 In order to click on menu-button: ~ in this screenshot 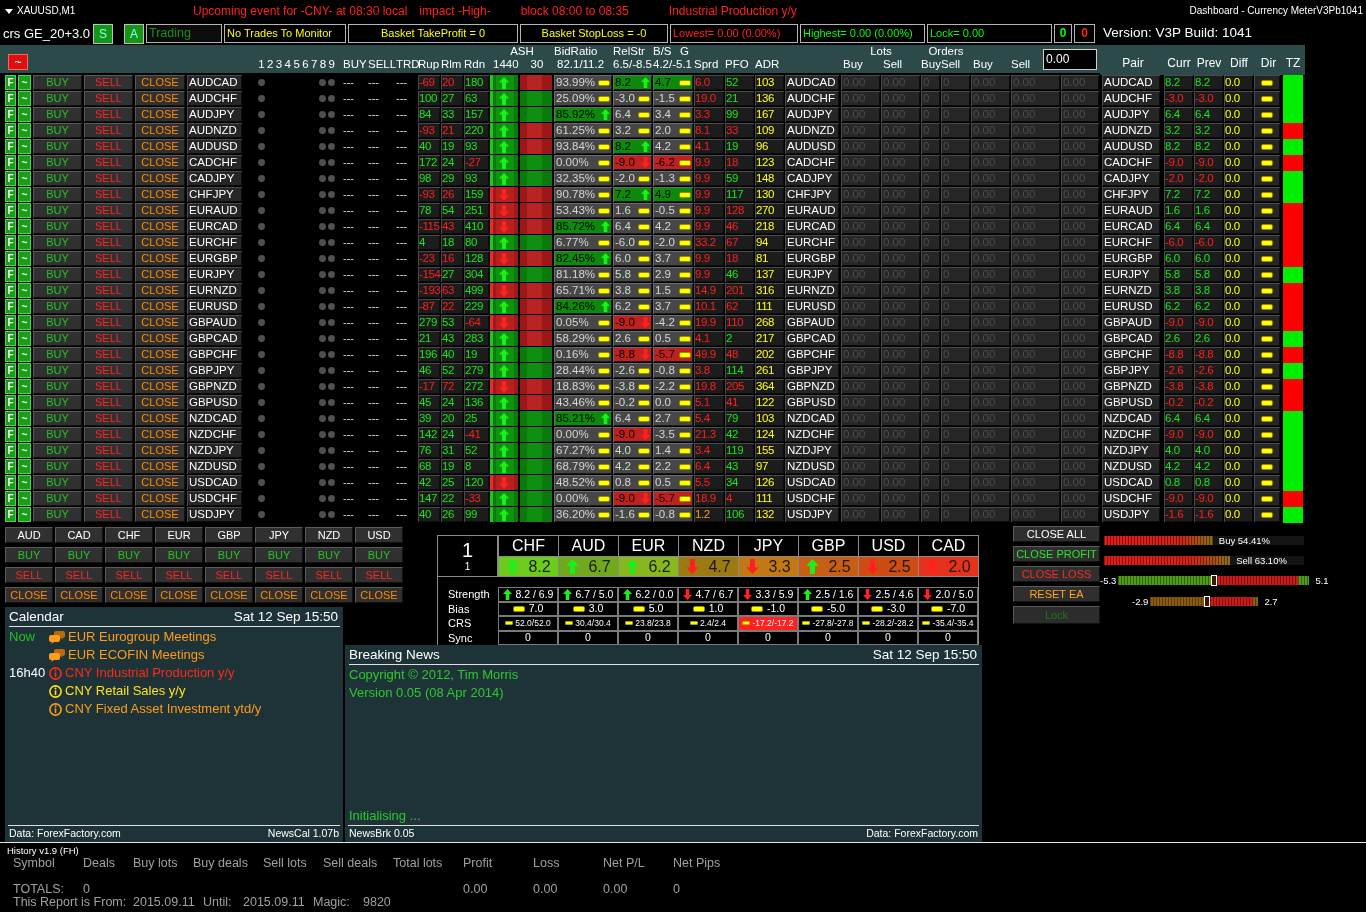, I will do `click(18, 62)`.